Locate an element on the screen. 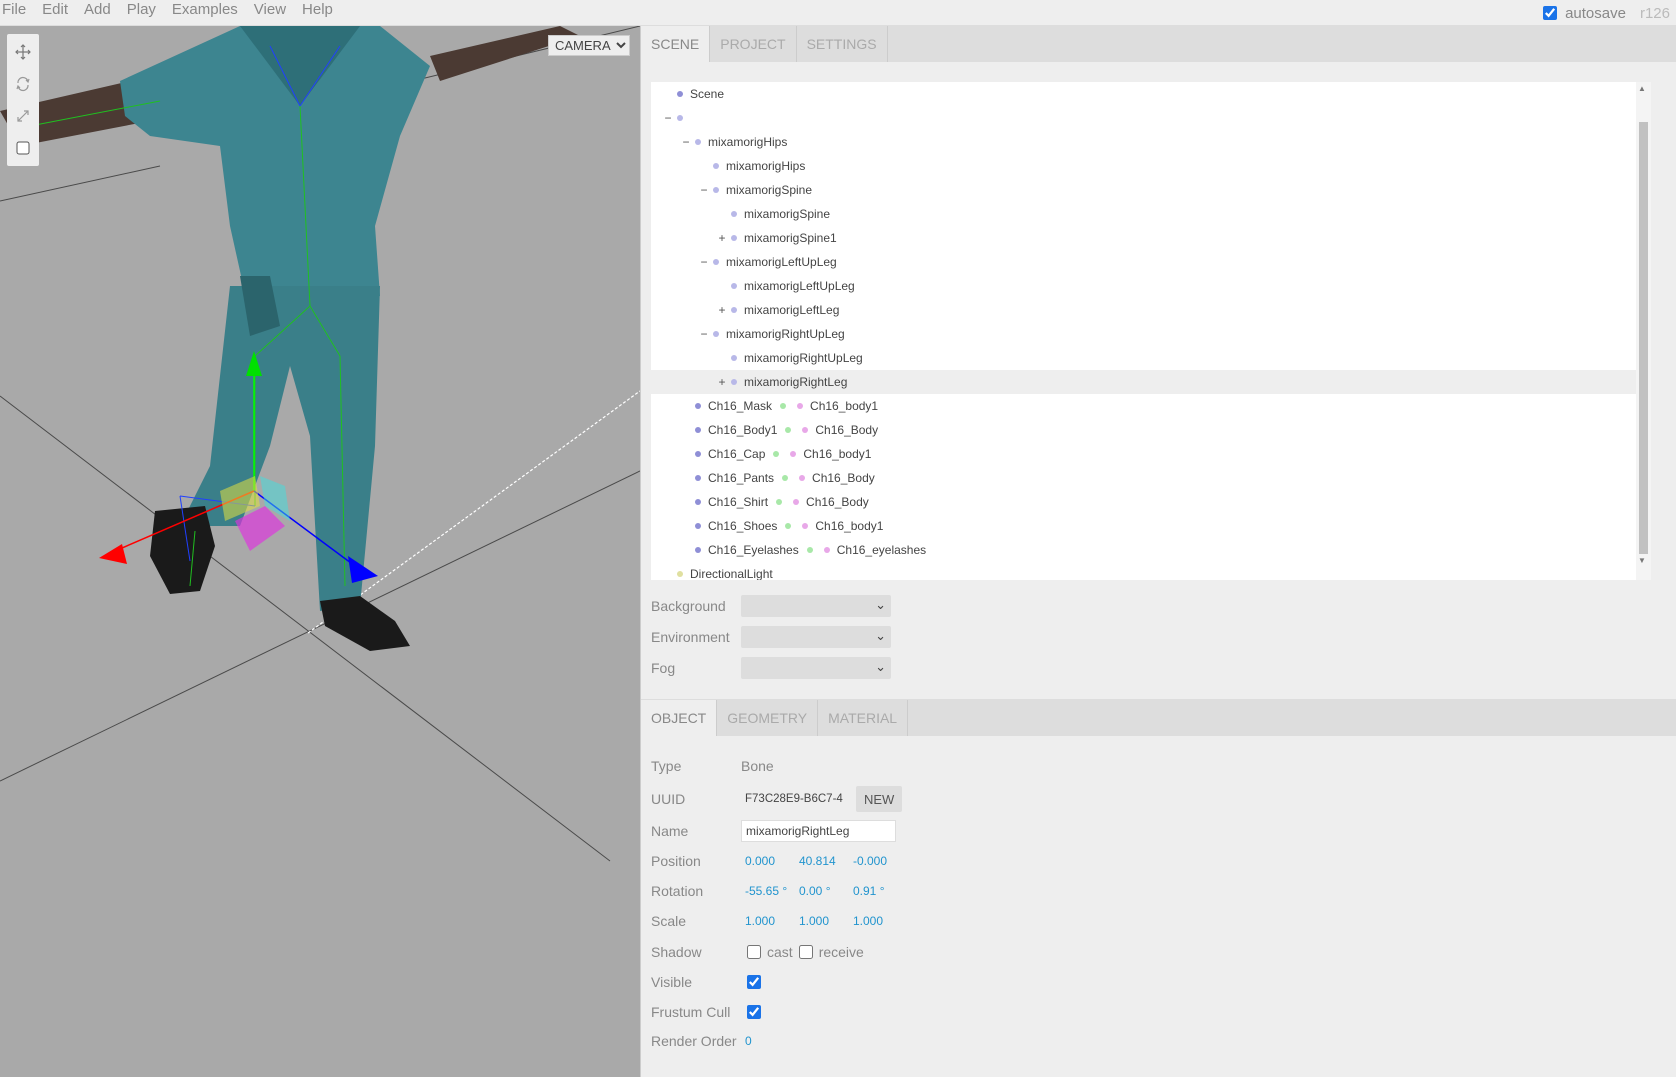 Image resolution: width=1676 pixels, height=1077 pixels. rotation-label: Rotation is located at coordinates (677, 891).